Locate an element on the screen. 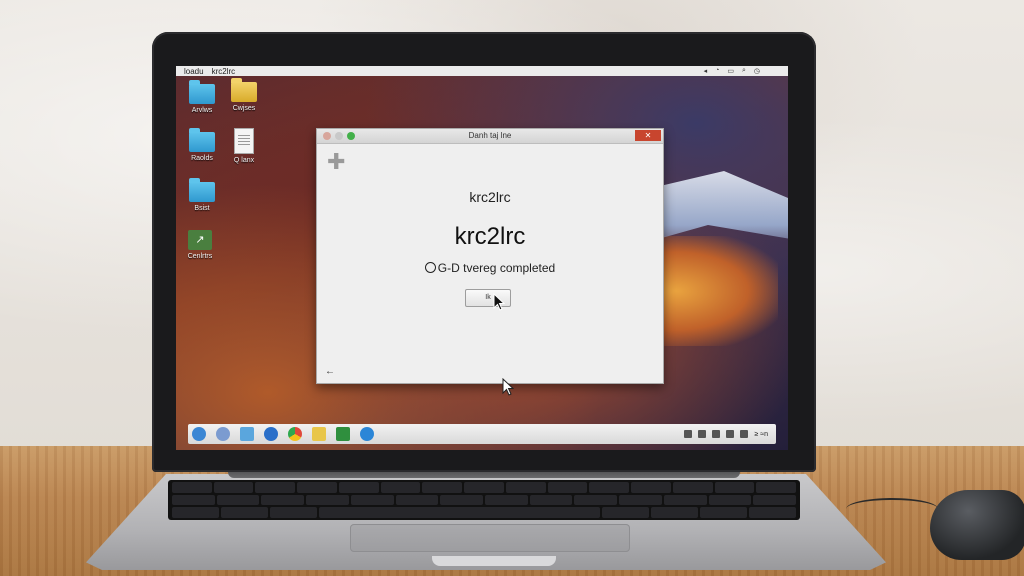 The image size is (1024, 576). desktop-icon-label: Arvlws is located at coordinates (202, 110).